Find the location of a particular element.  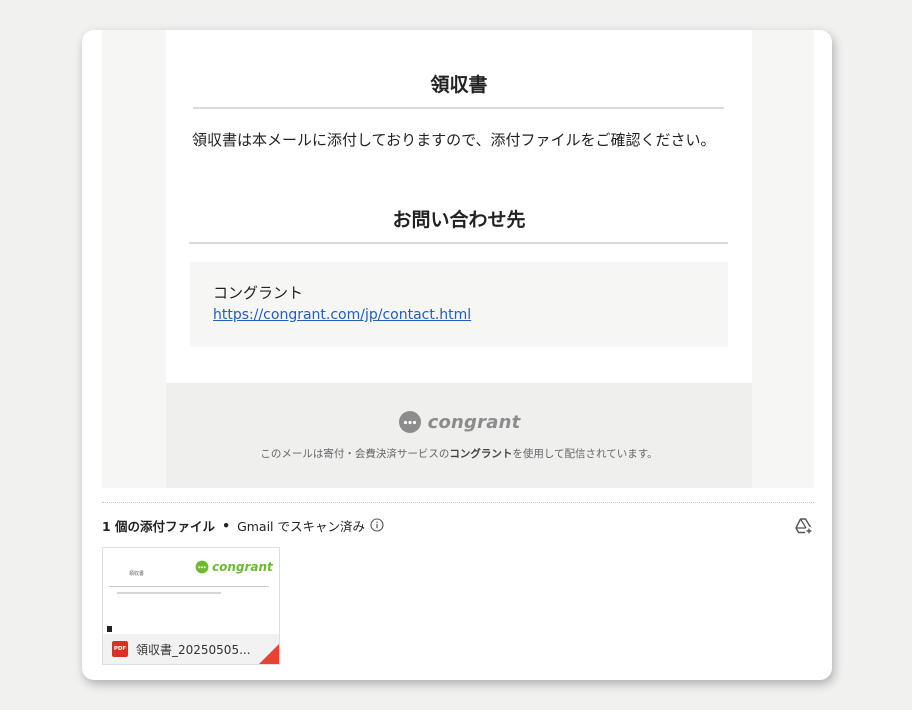

thumbnail-logo-text: congrant is located at coordinates (242, 567).